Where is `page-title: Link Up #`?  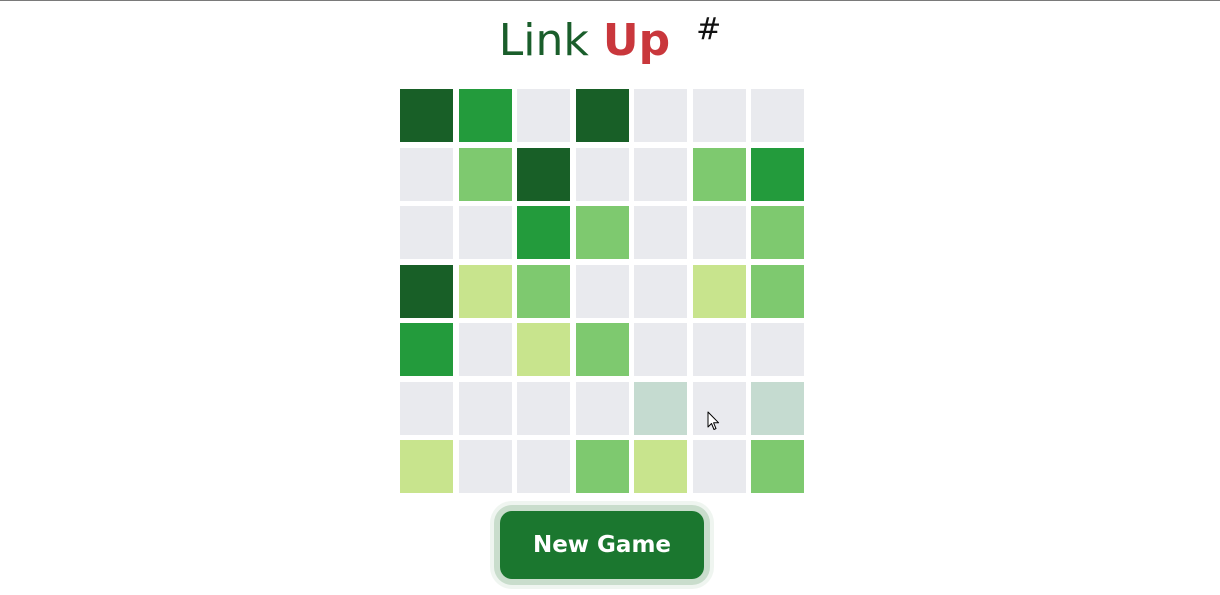 page-title: Link Up # is located at coordinates (610, 43).